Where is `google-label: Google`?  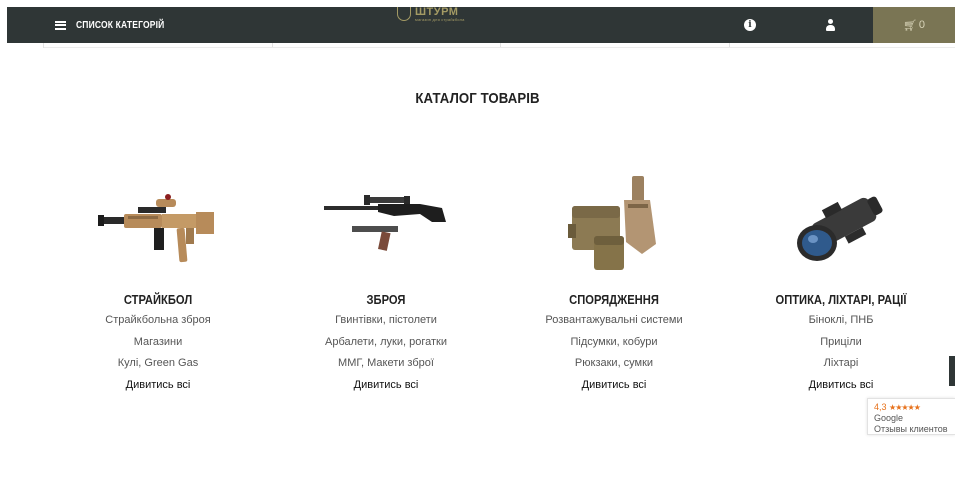 google-label: Google is located at coordinates (889, 418).